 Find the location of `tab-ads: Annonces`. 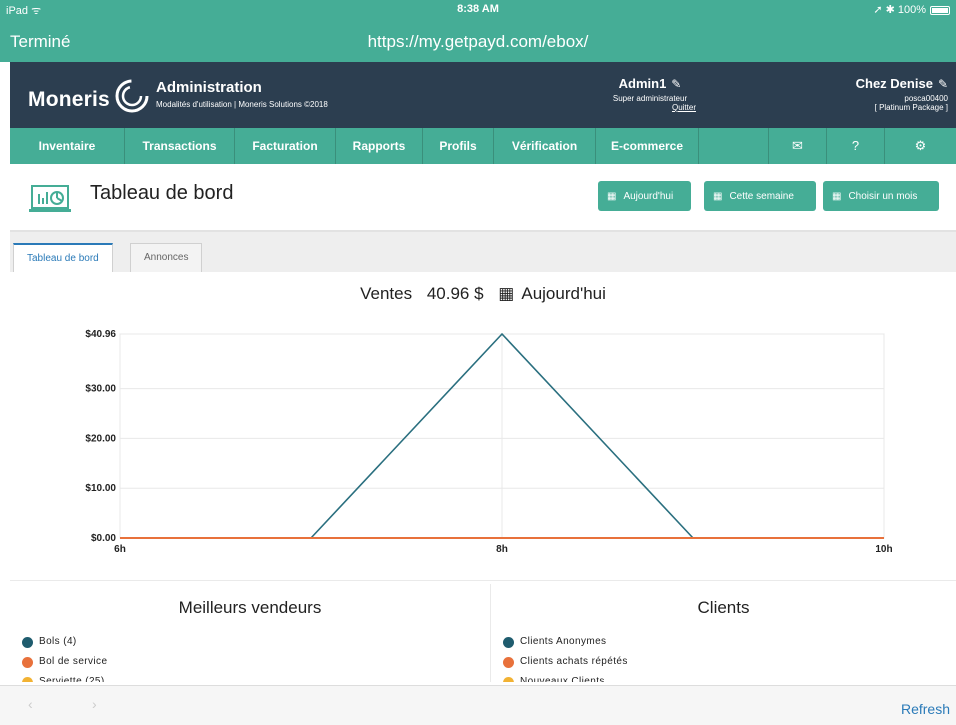

tab-ads: Annonces is located at coordinates (166, 257).